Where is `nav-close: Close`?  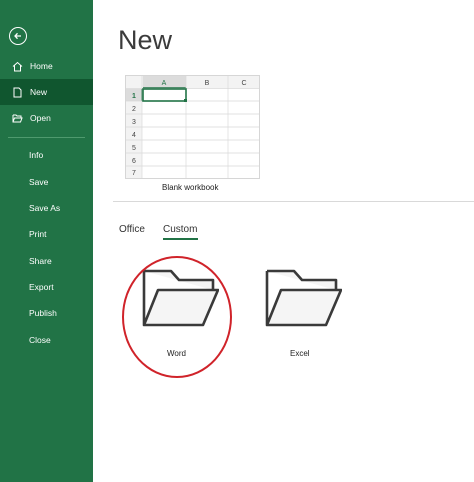
nav-close: Close is located at coordinates (46, 340).